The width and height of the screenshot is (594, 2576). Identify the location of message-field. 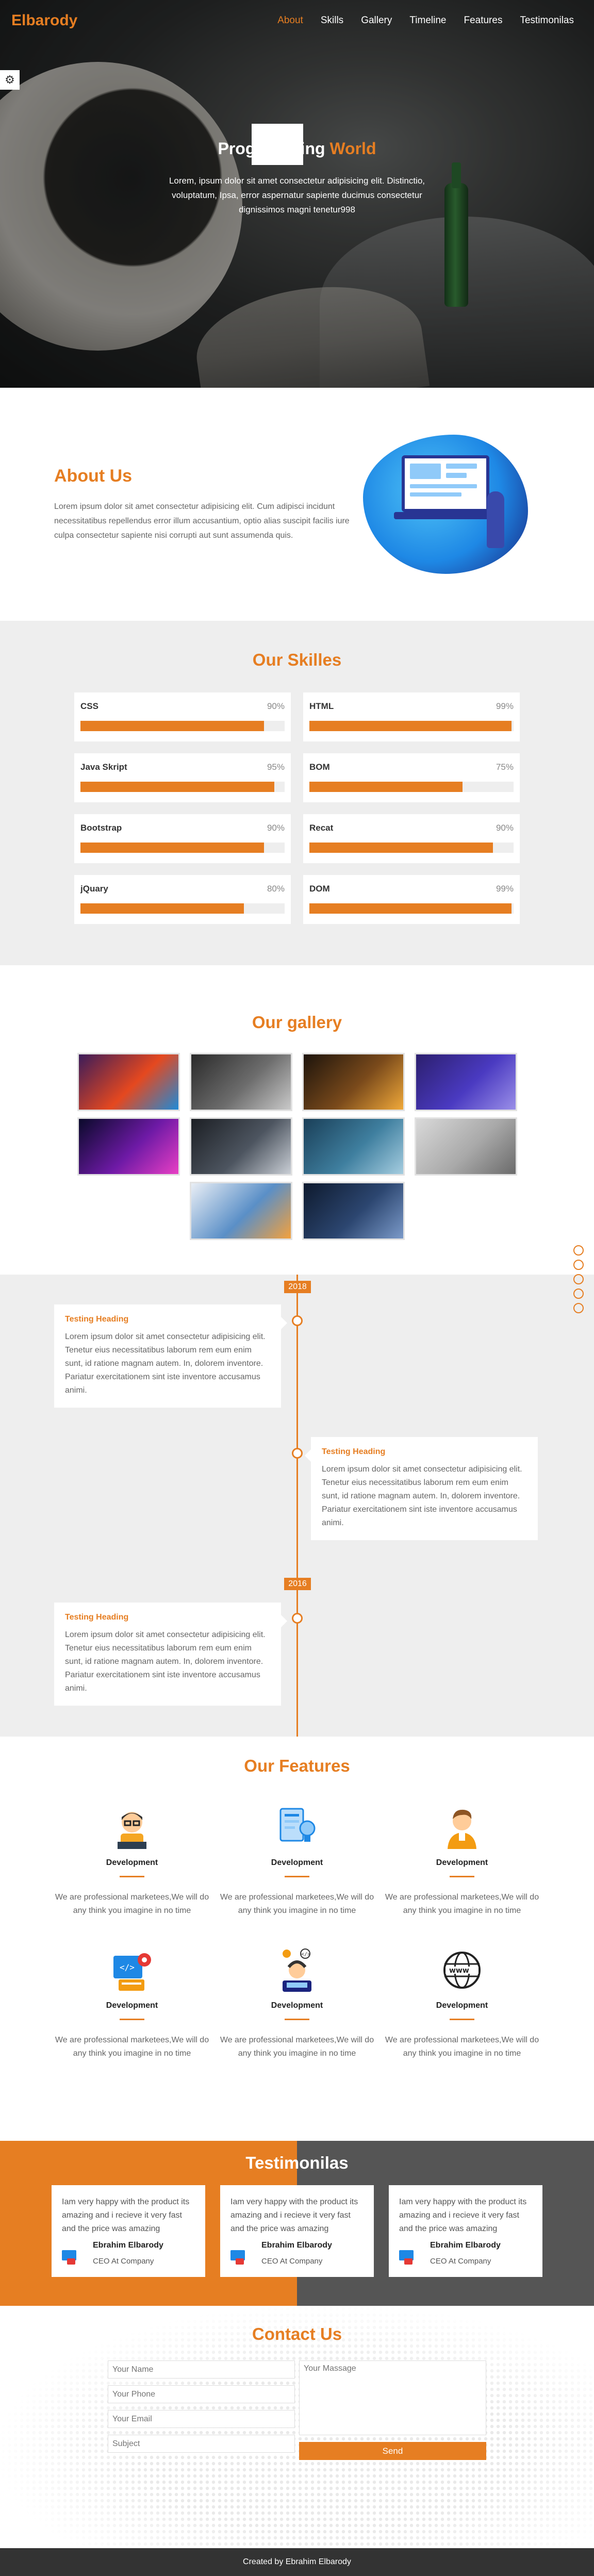
(392, 2397).